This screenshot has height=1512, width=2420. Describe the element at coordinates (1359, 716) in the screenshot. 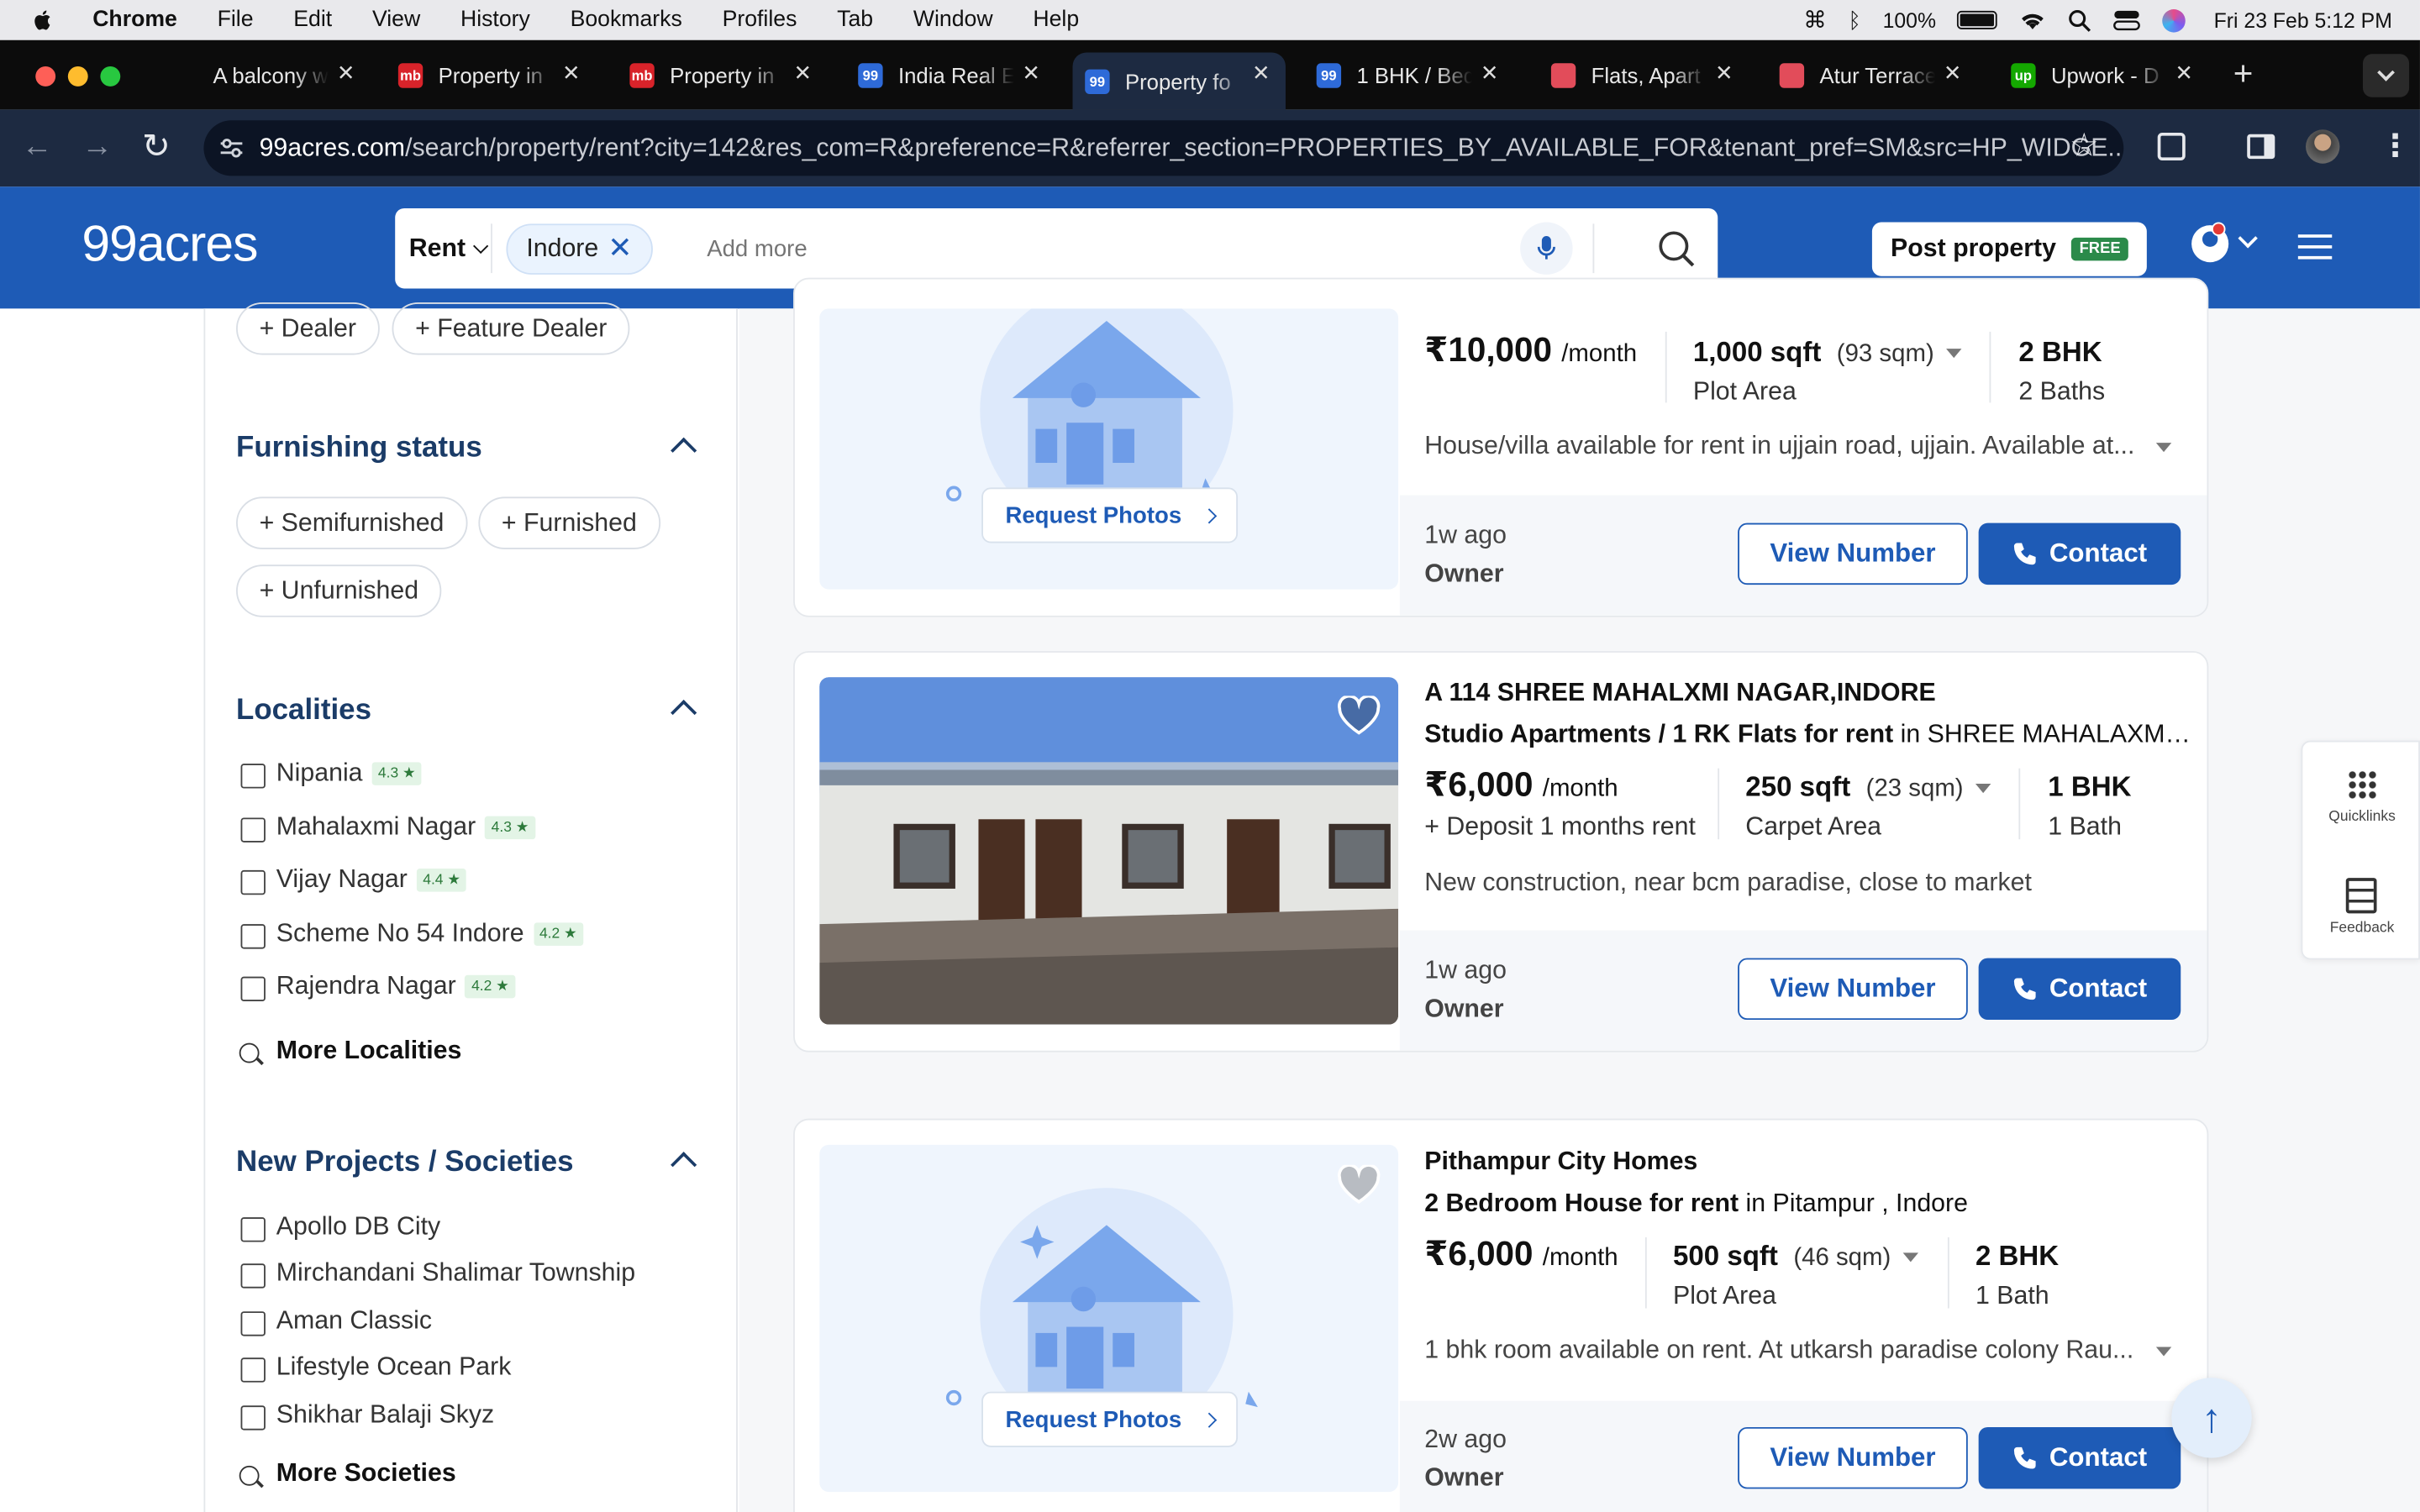

I see `shortlist-heart-icon` at that location.